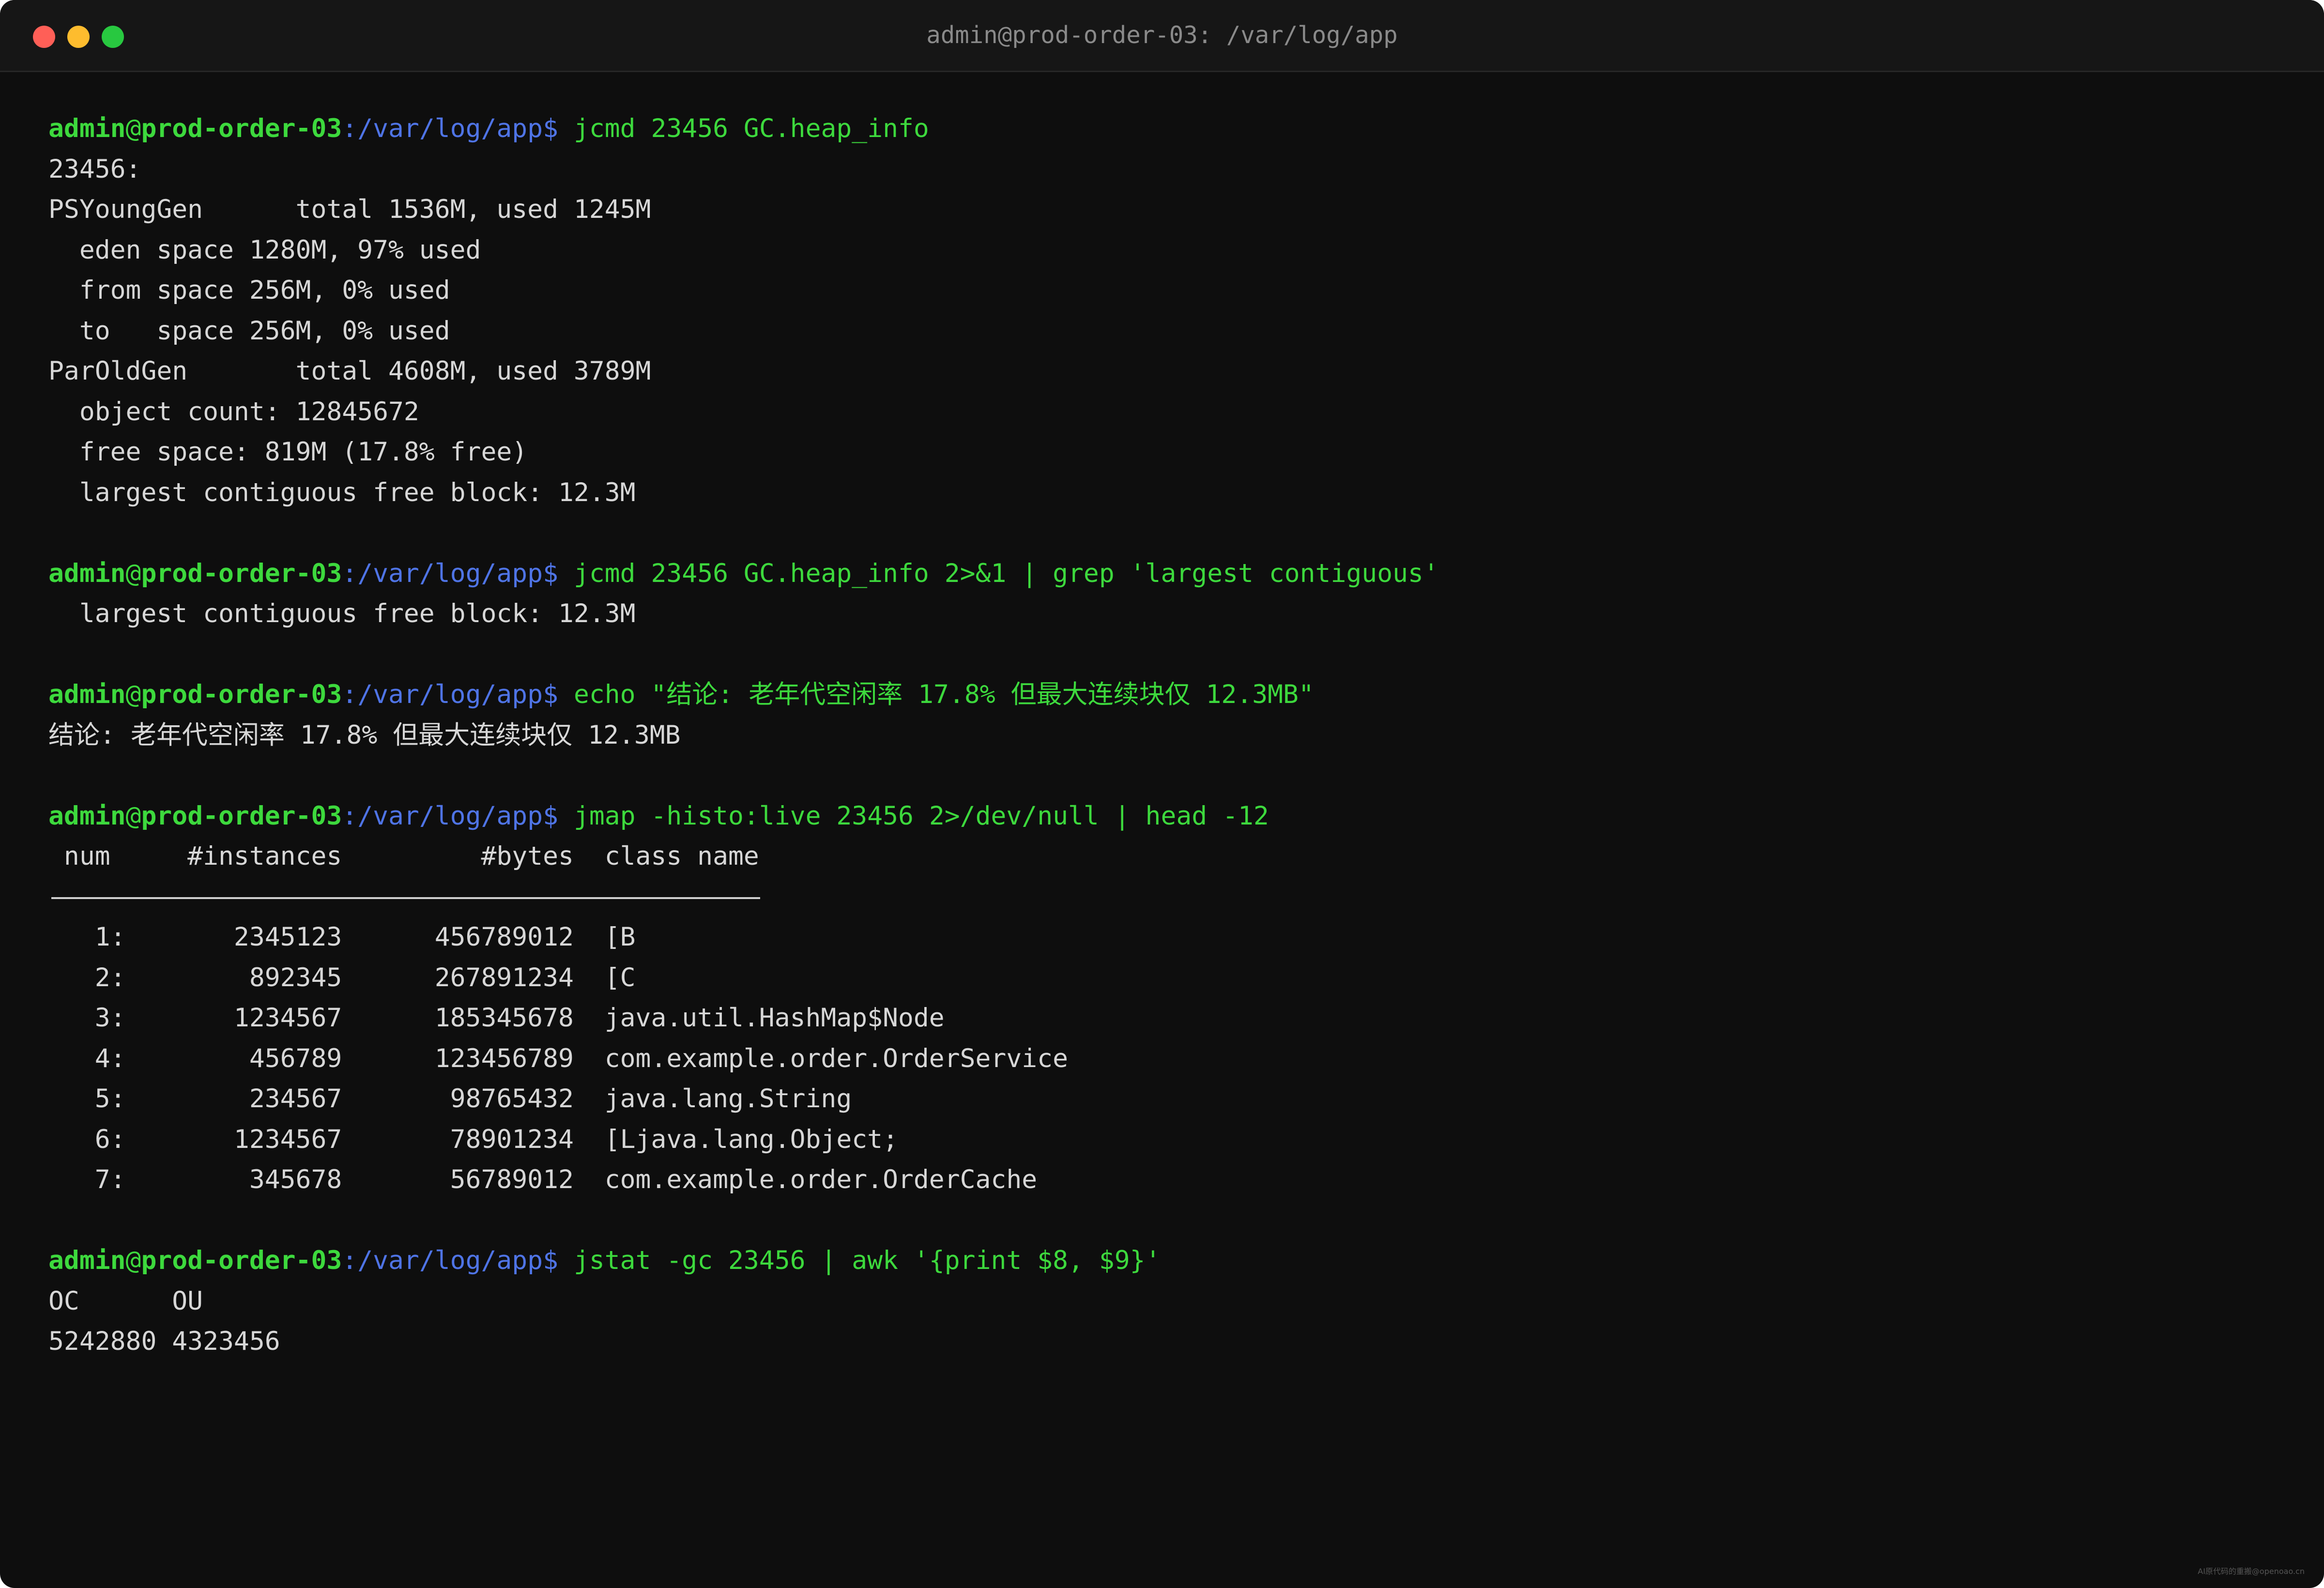 The image size is (2324, 1588). I want to click on histogram-row: 2: 892345 267891234 [C, so click(342, 977).